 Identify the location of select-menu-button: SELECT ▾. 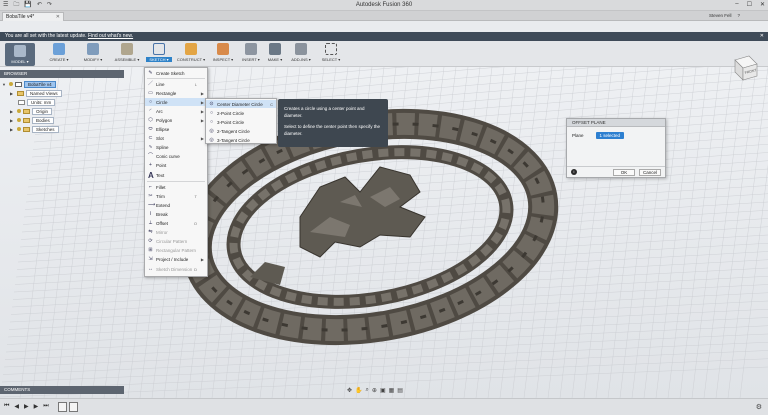
(331, 54).